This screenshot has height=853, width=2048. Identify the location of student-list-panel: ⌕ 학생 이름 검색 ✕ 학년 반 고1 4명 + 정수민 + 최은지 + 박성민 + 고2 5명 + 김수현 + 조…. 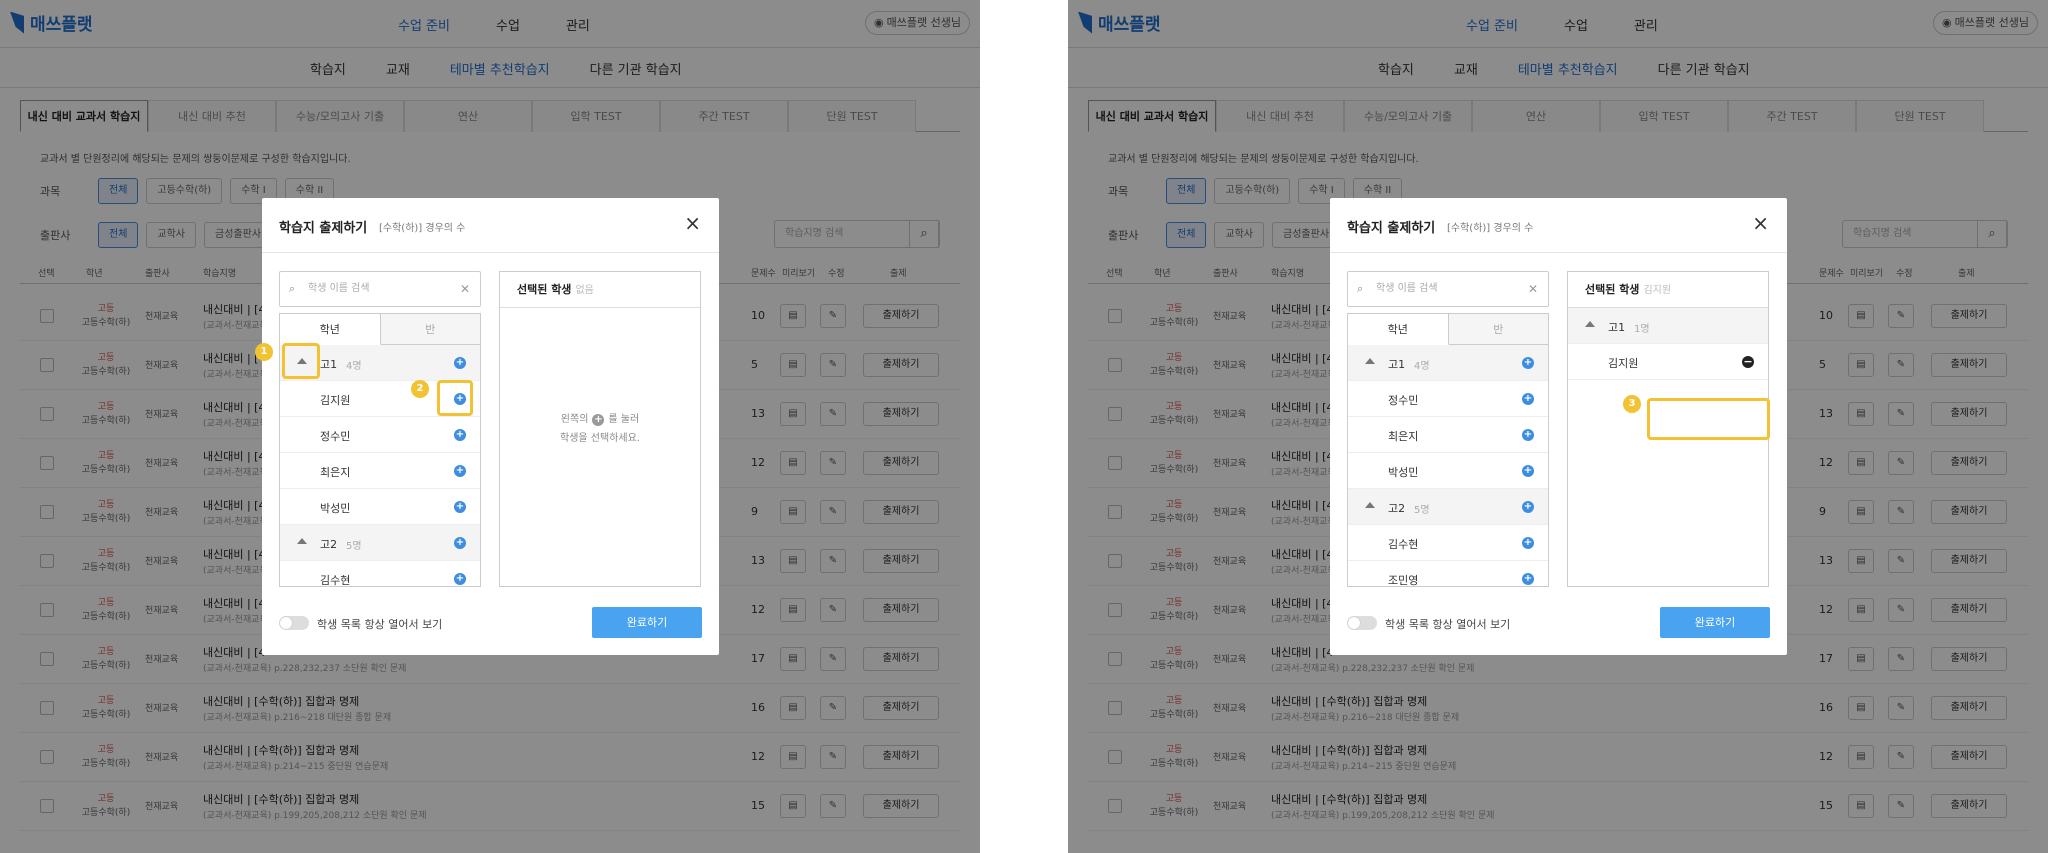
(1448, 429).